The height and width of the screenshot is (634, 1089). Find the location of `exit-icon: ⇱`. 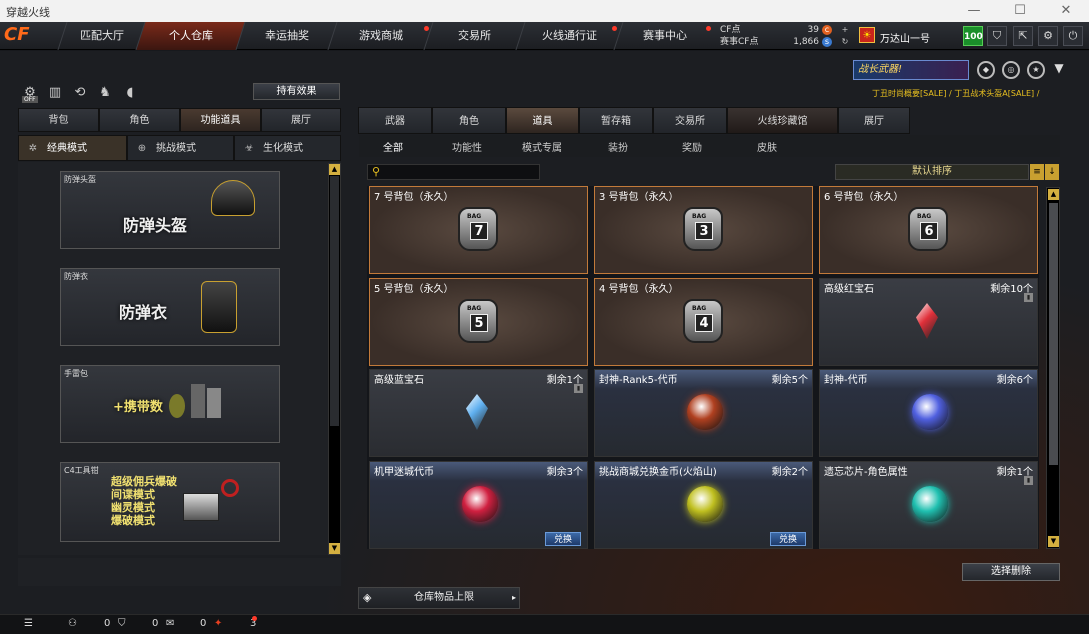

exit-icon: ⇱ is located at coordinates (1023, 36).